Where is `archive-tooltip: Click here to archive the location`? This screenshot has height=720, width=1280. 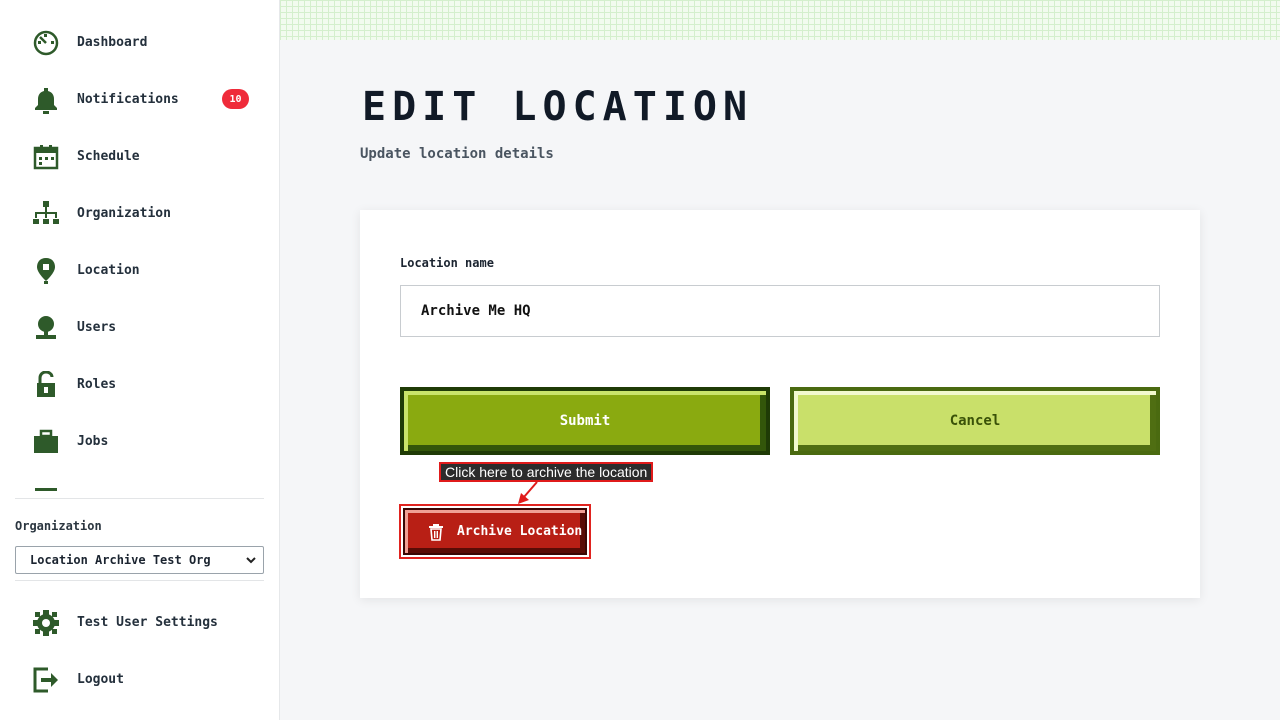 archive-tooltip: Click here to archive the location is located at coordinates (546, 472).